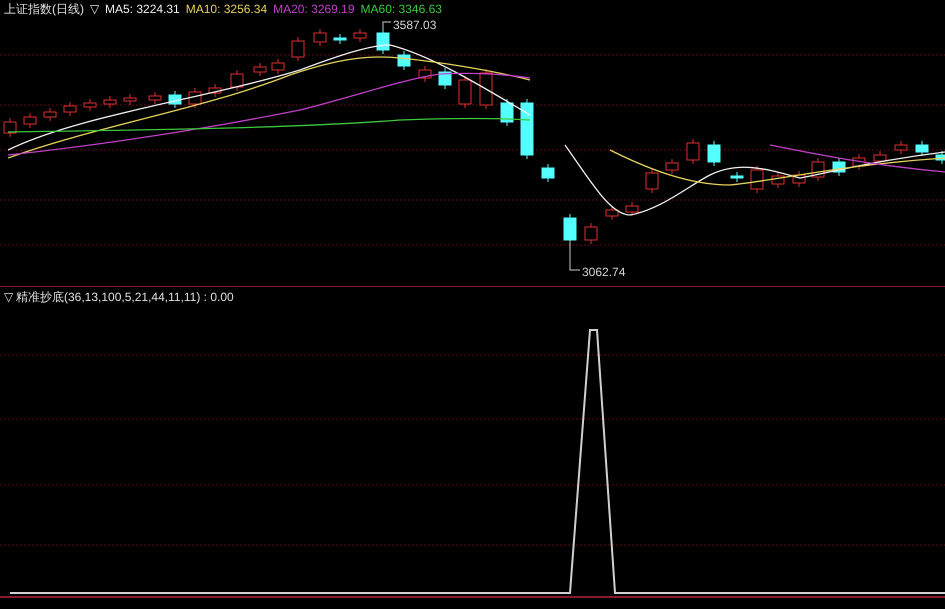  What do you see at coordinates (44, 9) in the screenshot?
I see `chart-title: 上证指数(日线)` at bounding box center [44, 9].